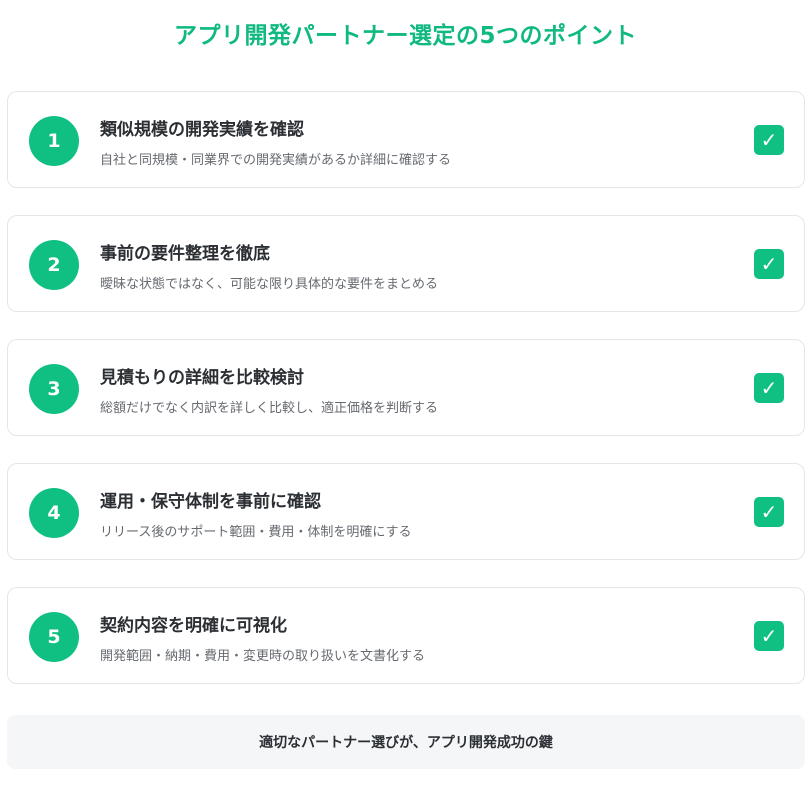 This screenshot has height=787, width=811. What do you see at coordinates (193, 626) in the screenshot?
I see `point-title: 契約内容を明確に可視化` at bounding box center [193, 626].